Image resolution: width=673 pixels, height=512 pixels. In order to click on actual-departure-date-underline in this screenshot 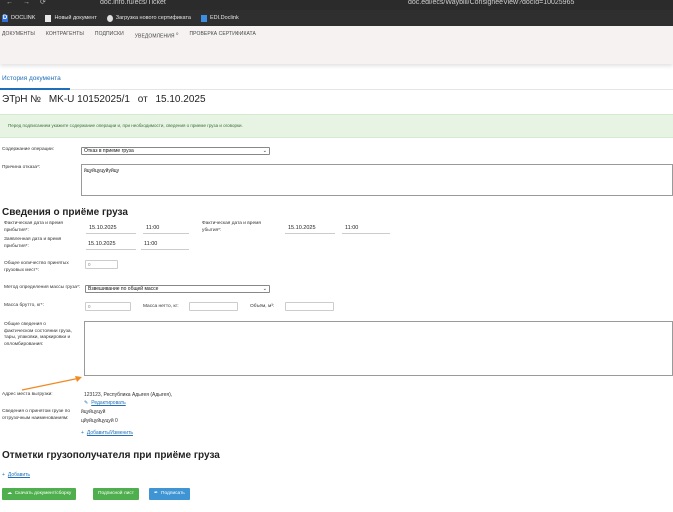, I will do `click(310, 233)`.